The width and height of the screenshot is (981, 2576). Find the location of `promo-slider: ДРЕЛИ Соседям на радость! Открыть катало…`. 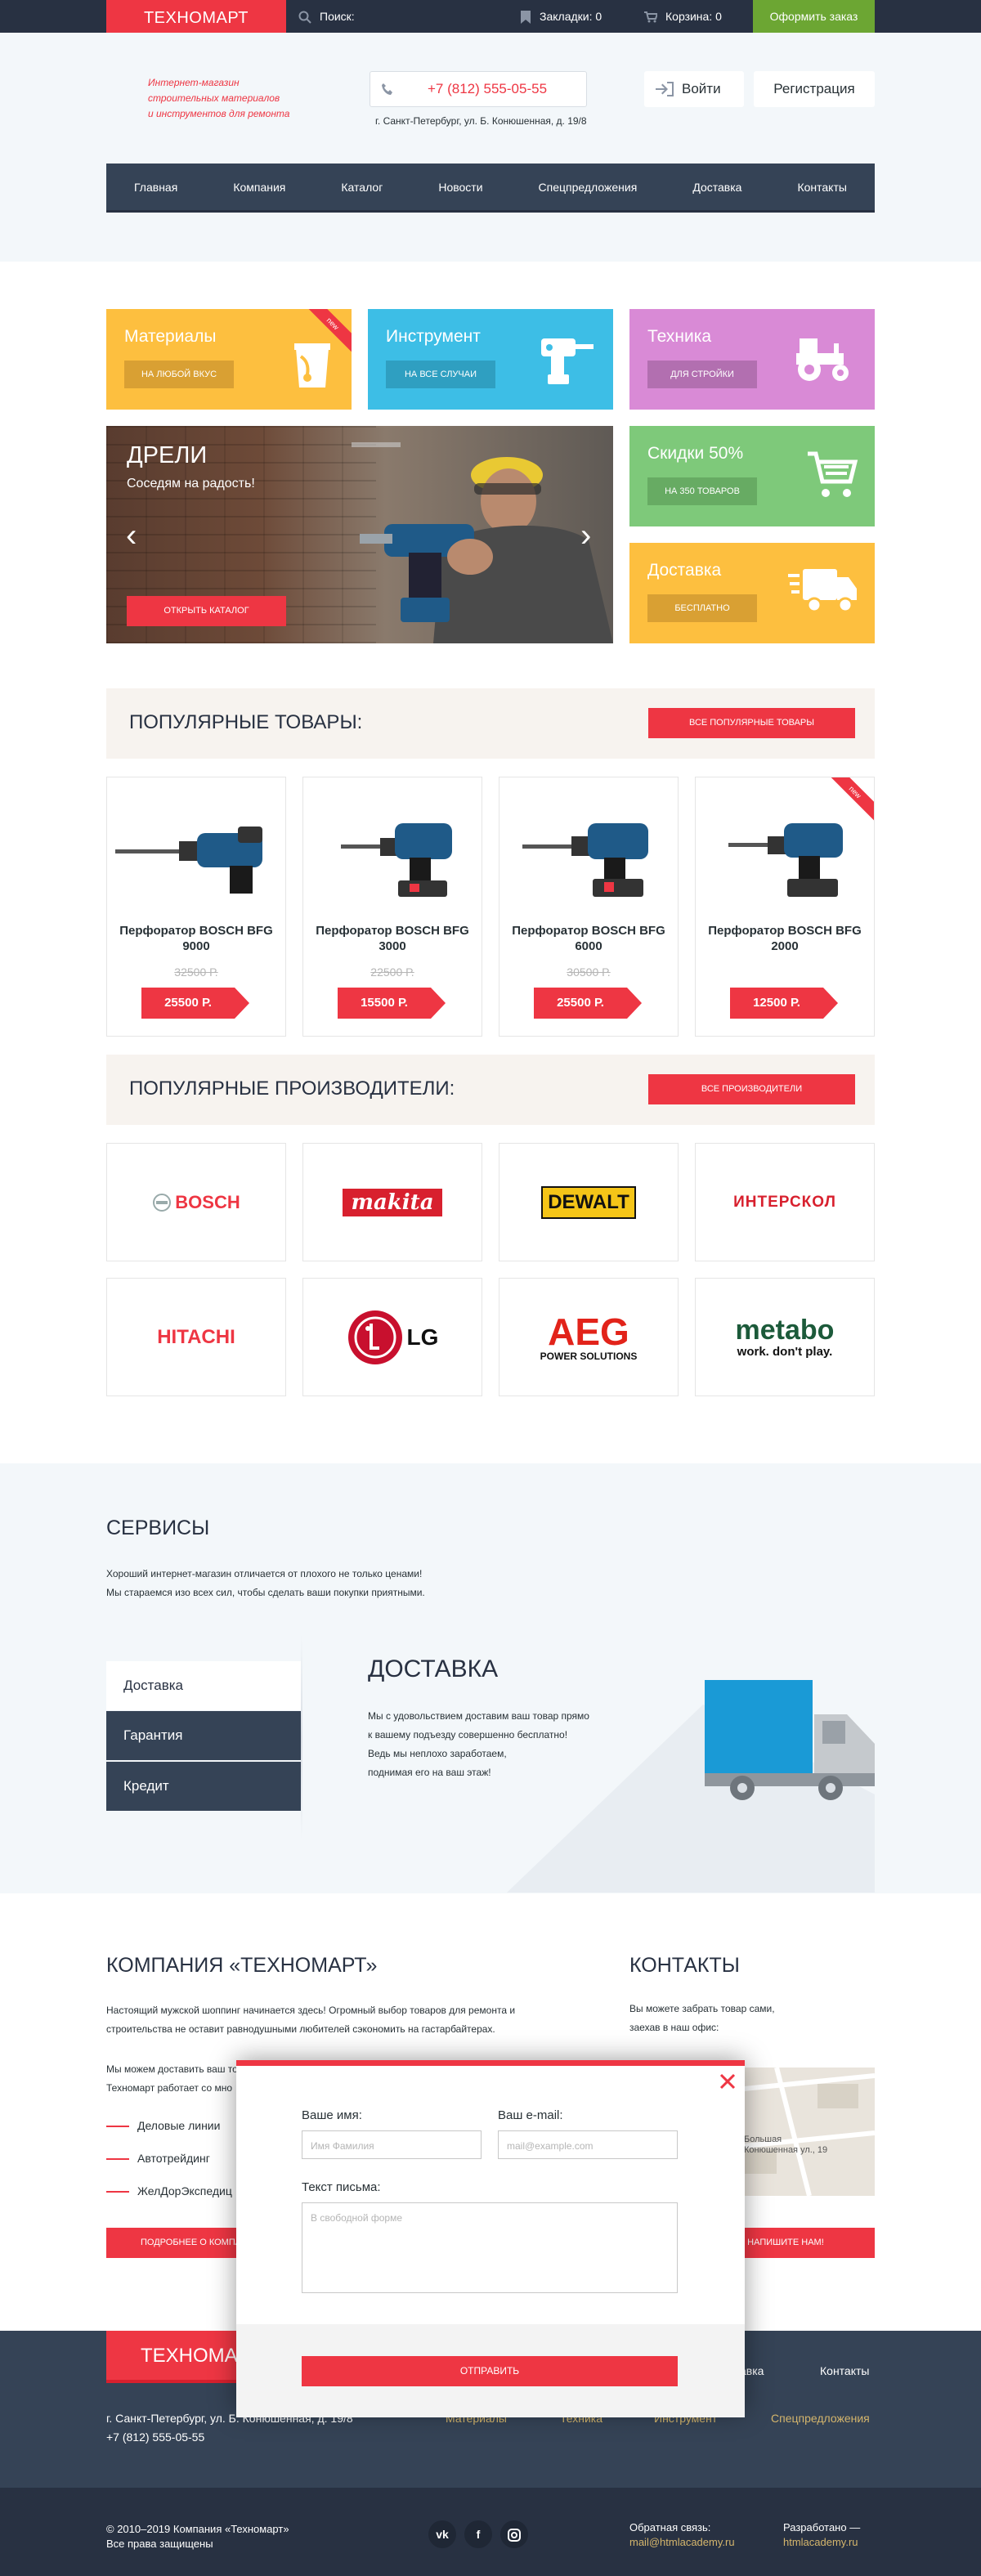

promo-slider: ДРЕЛИ Соседям на радость! Открыть катало… is located at coordinates (359, 534).